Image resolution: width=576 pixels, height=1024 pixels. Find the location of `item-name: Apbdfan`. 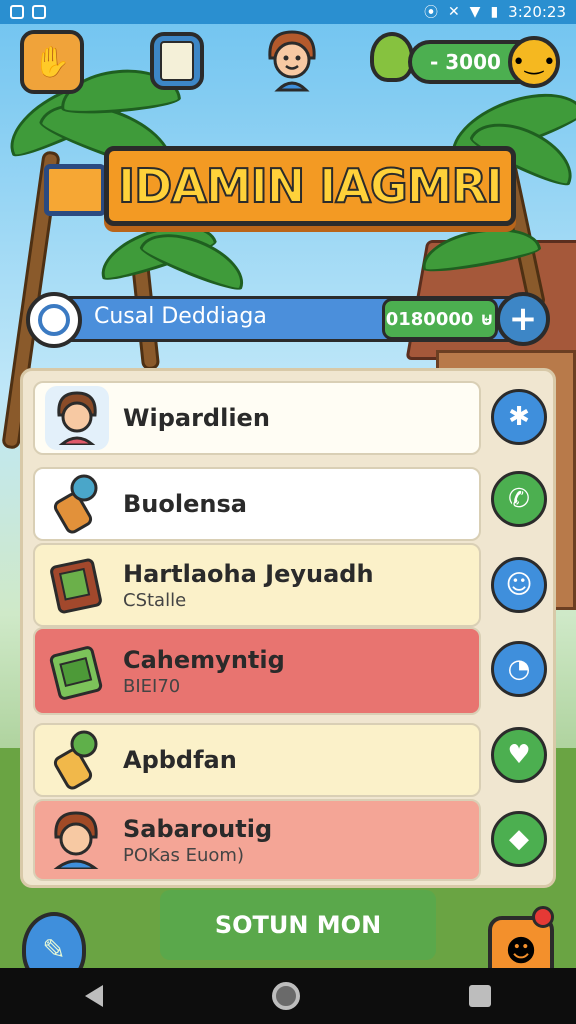

item-name: Apbdfan is located at coordinates (180, 760).